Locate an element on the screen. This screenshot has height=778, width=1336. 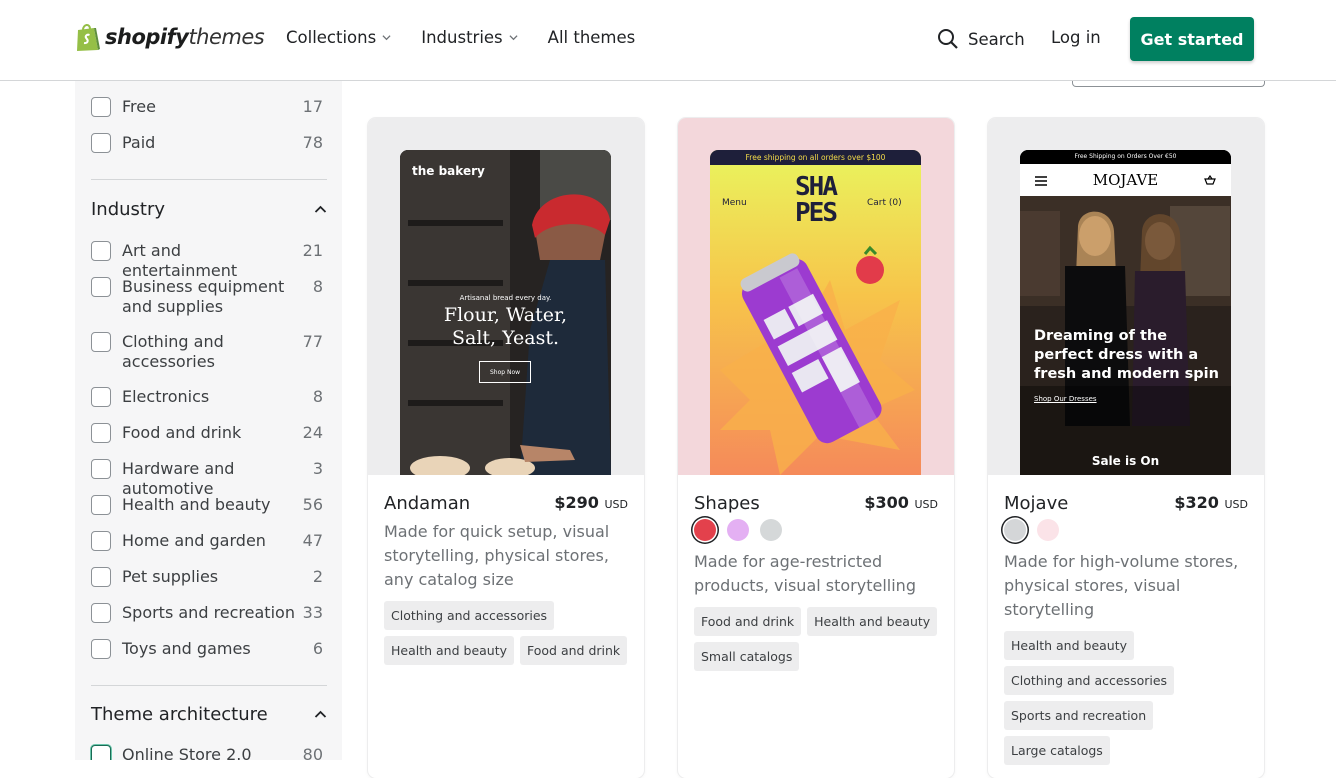
filter-industry-item: Health and beauty 56 is located at coordinates (207, 505).